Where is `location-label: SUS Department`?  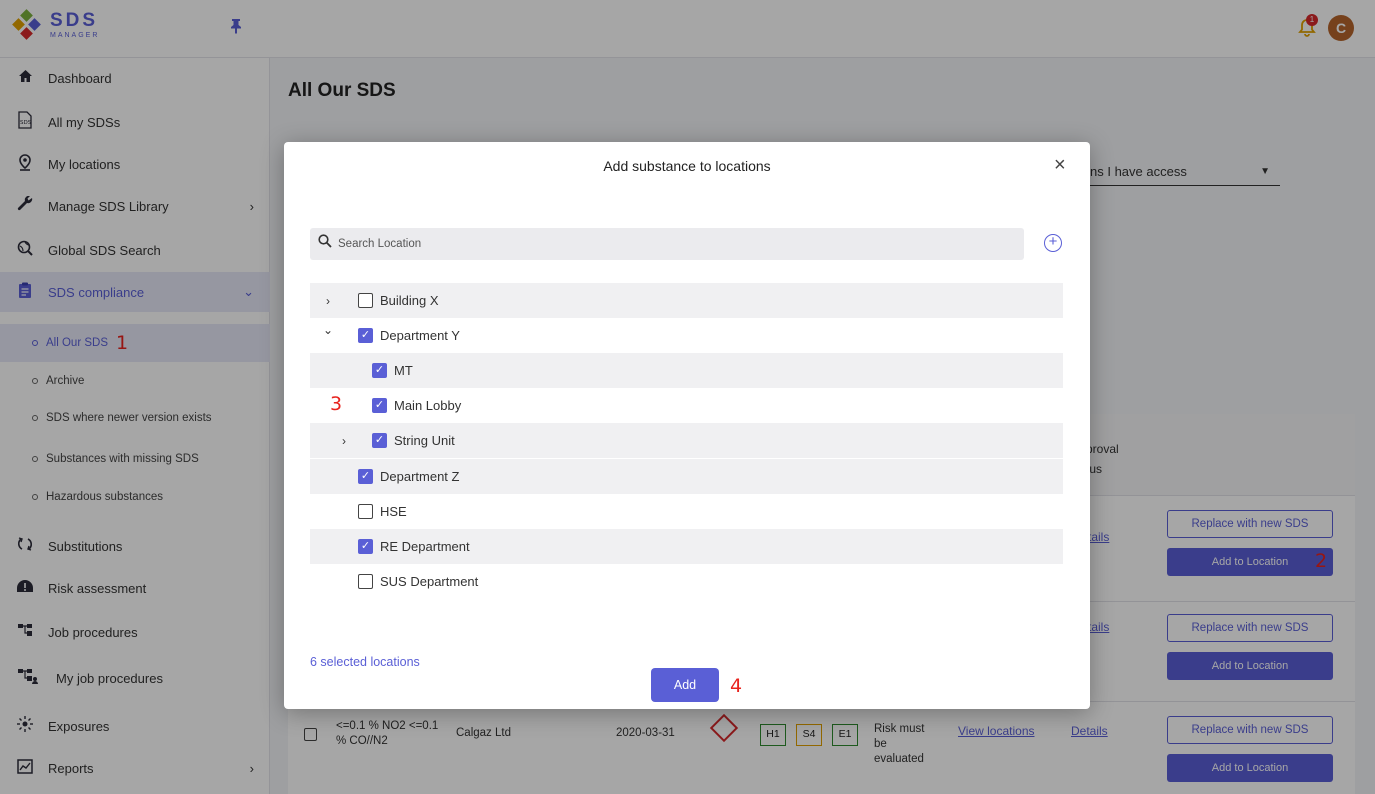
location-label: SUS Department is located at coordinates (429, 581).